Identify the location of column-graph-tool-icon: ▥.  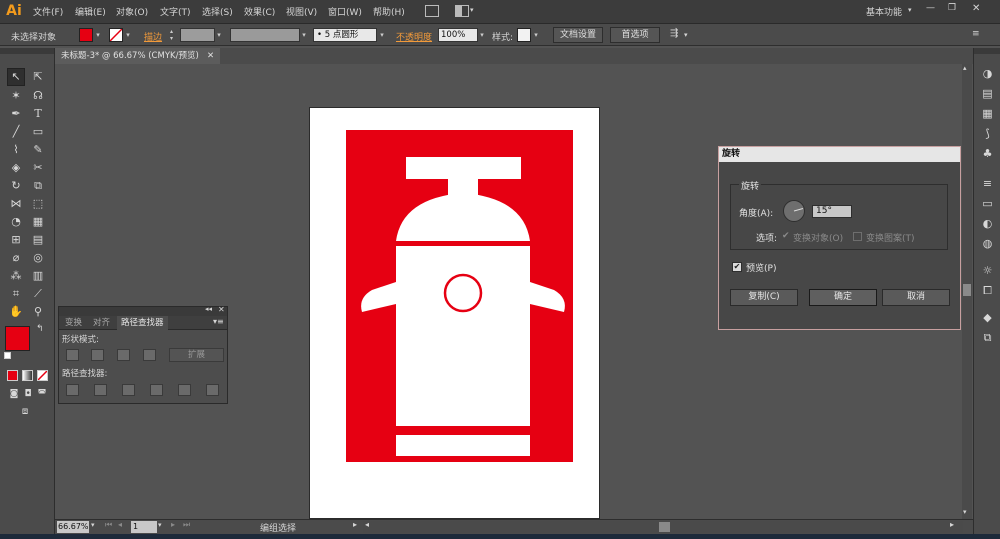
(38, 276).